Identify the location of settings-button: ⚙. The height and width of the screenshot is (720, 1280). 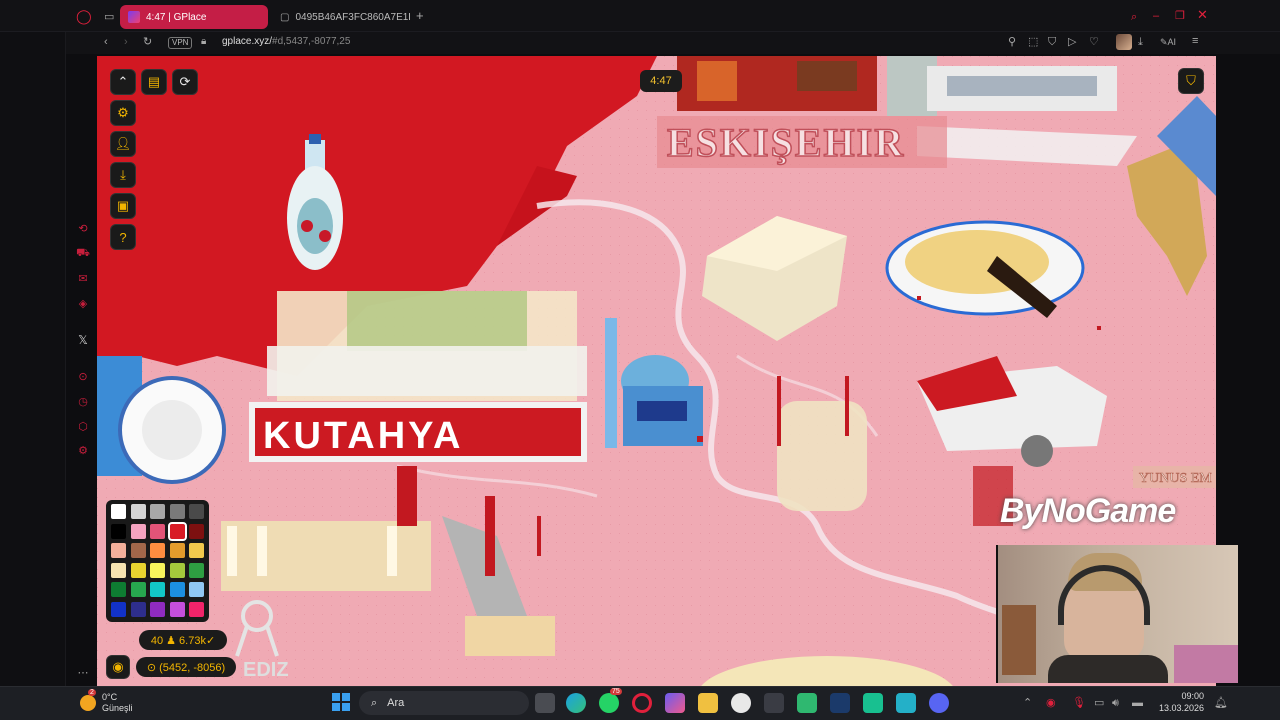
(123, 113).